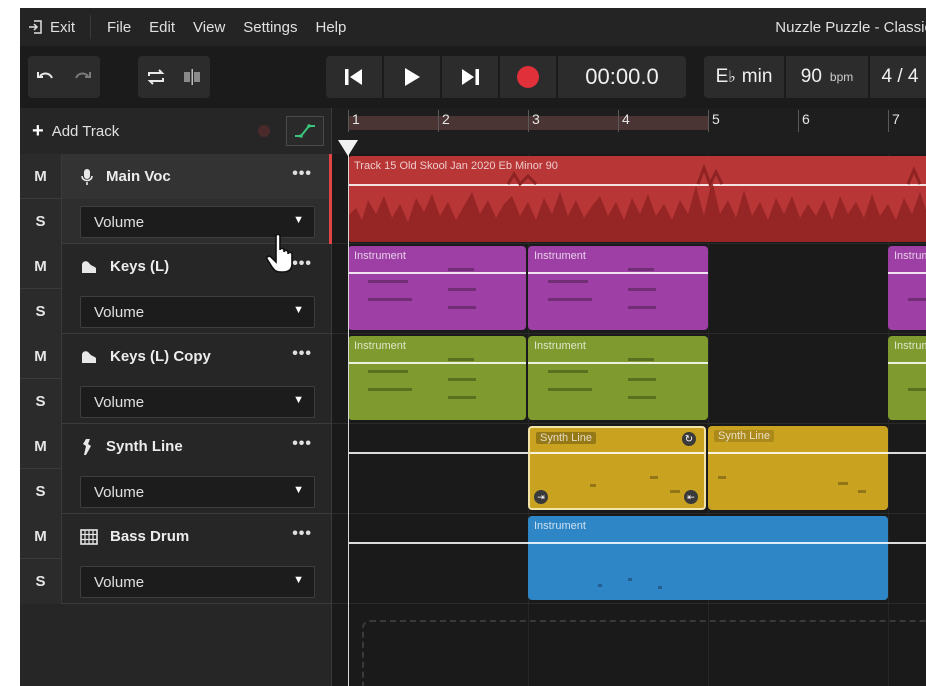  What do you see at coordinates (689, 439) in the screenshot?
I see `loop-clip-icon: ↻` at bounding box center [689, 439].